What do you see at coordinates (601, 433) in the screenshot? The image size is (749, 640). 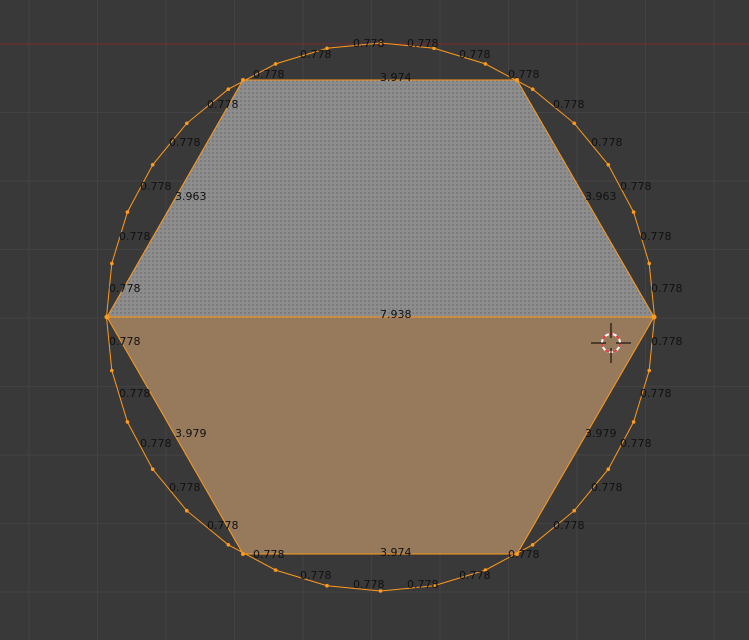 I see `edge-length-lower-right: 3.979` at bounding box center [601, 433].